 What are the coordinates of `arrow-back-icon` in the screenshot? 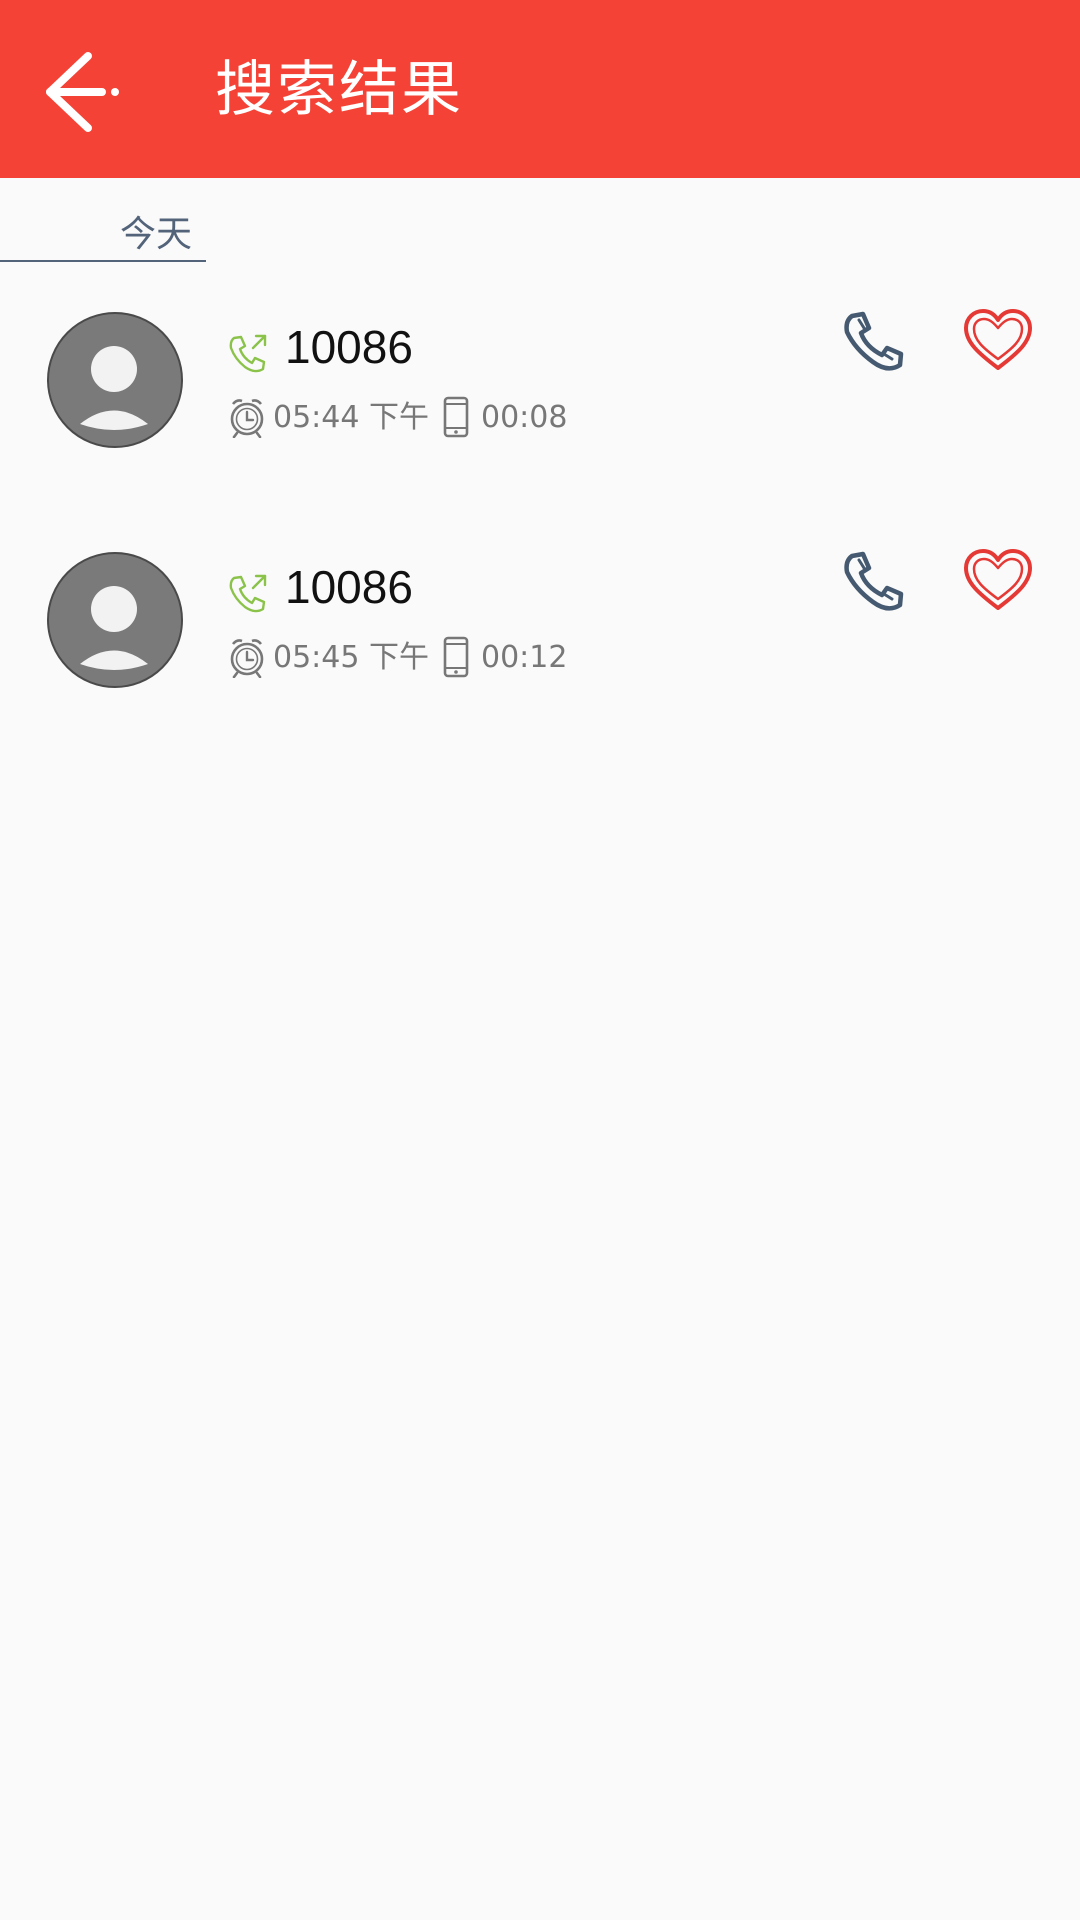 It's located at (82, 92).